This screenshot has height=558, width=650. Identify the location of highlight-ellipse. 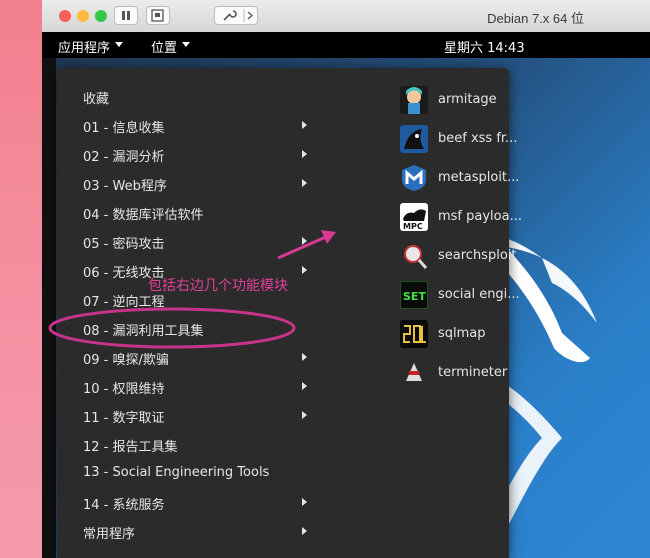
(172, 328).